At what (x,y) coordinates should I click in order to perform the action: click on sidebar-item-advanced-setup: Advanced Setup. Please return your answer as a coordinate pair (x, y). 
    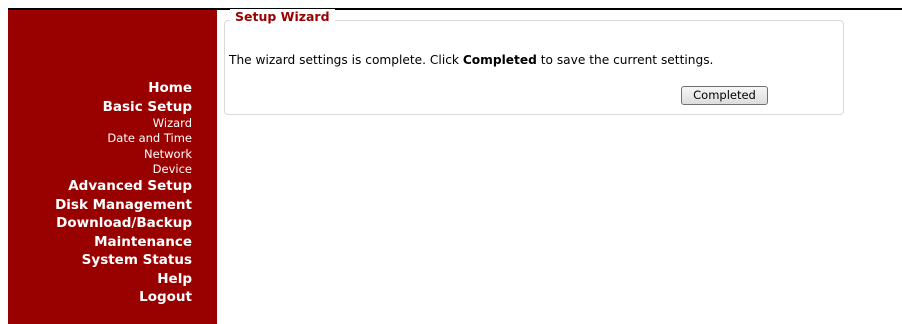
    Looking at the image, I should click on (123, 186).